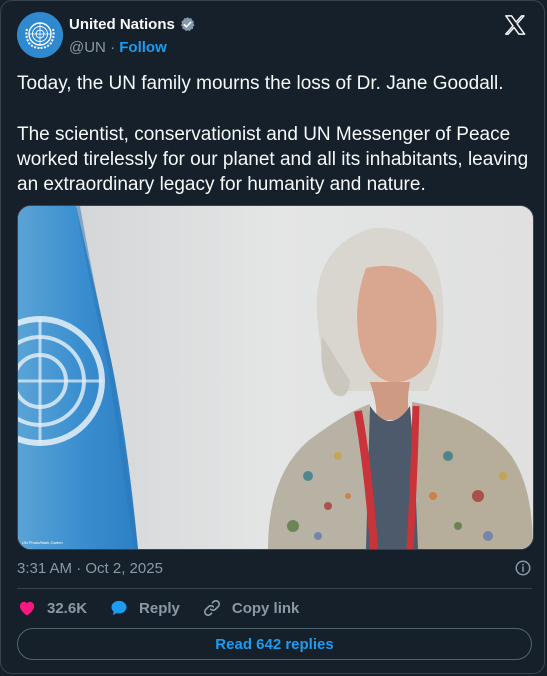 The width and height of the screenshot is (547, 676). I want to click on info-icon, so click(523, 568).